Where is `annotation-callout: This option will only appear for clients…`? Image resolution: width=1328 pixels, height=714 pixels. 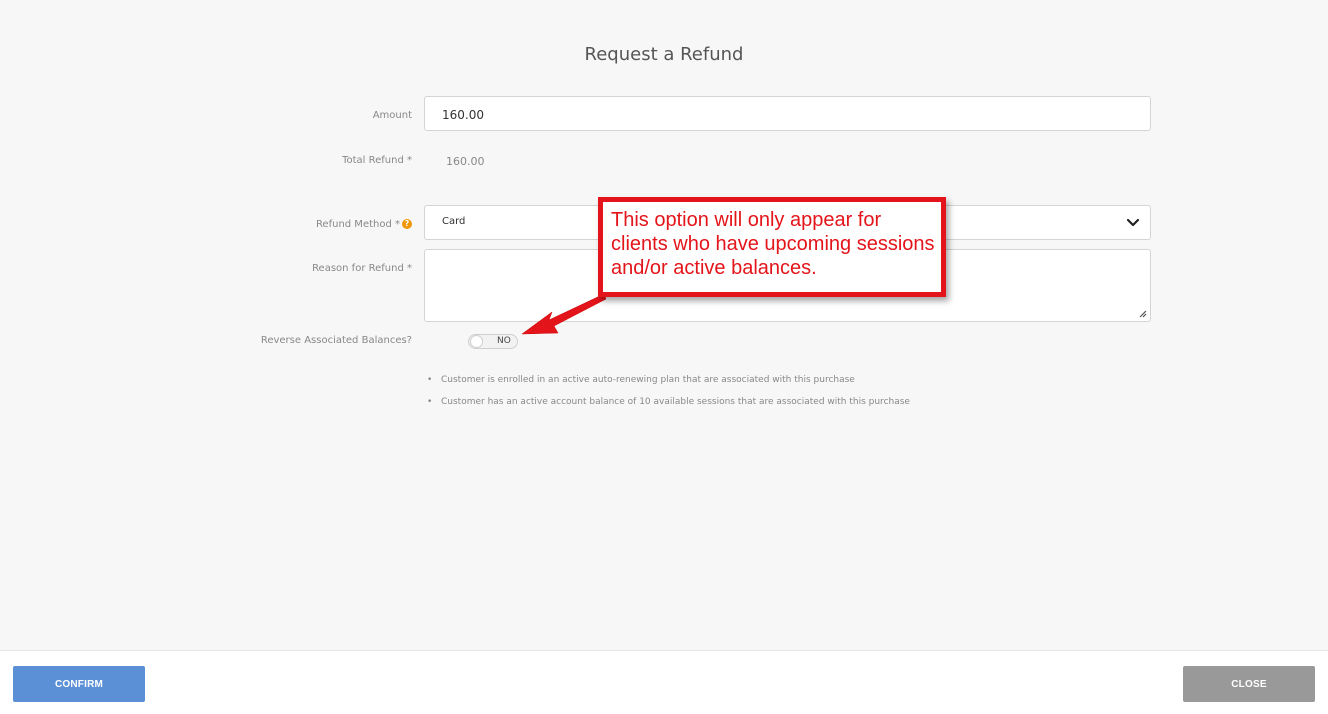 annotation-callout: This option will only appear for clients… is located at coordinates (772, 247).